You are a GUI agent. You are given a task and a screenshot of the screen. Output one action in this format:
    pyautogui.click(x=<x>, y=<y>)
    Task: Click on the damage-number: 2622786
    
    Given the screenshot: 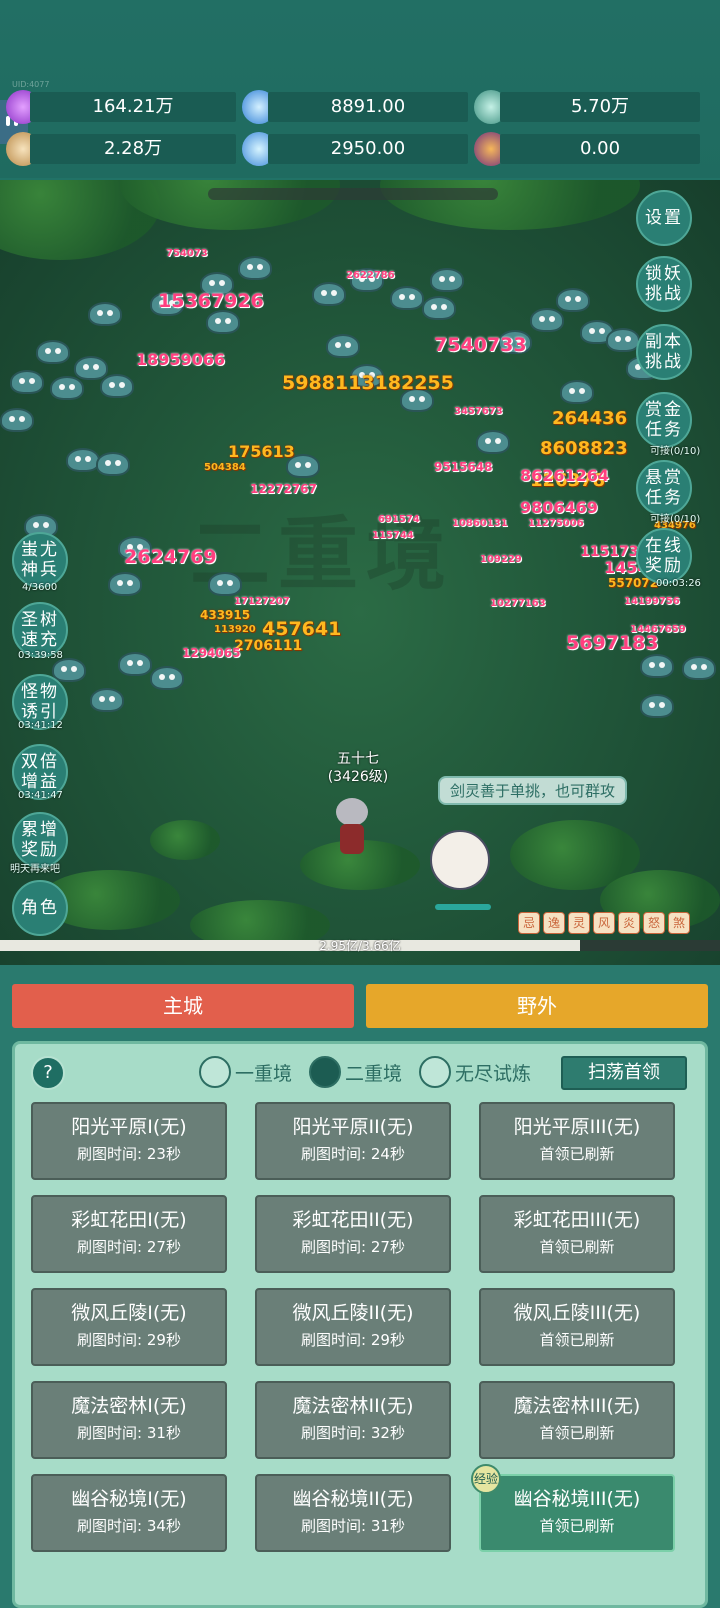 What is the action you would take?
    pyautogui.click(x=370, y=275)
    